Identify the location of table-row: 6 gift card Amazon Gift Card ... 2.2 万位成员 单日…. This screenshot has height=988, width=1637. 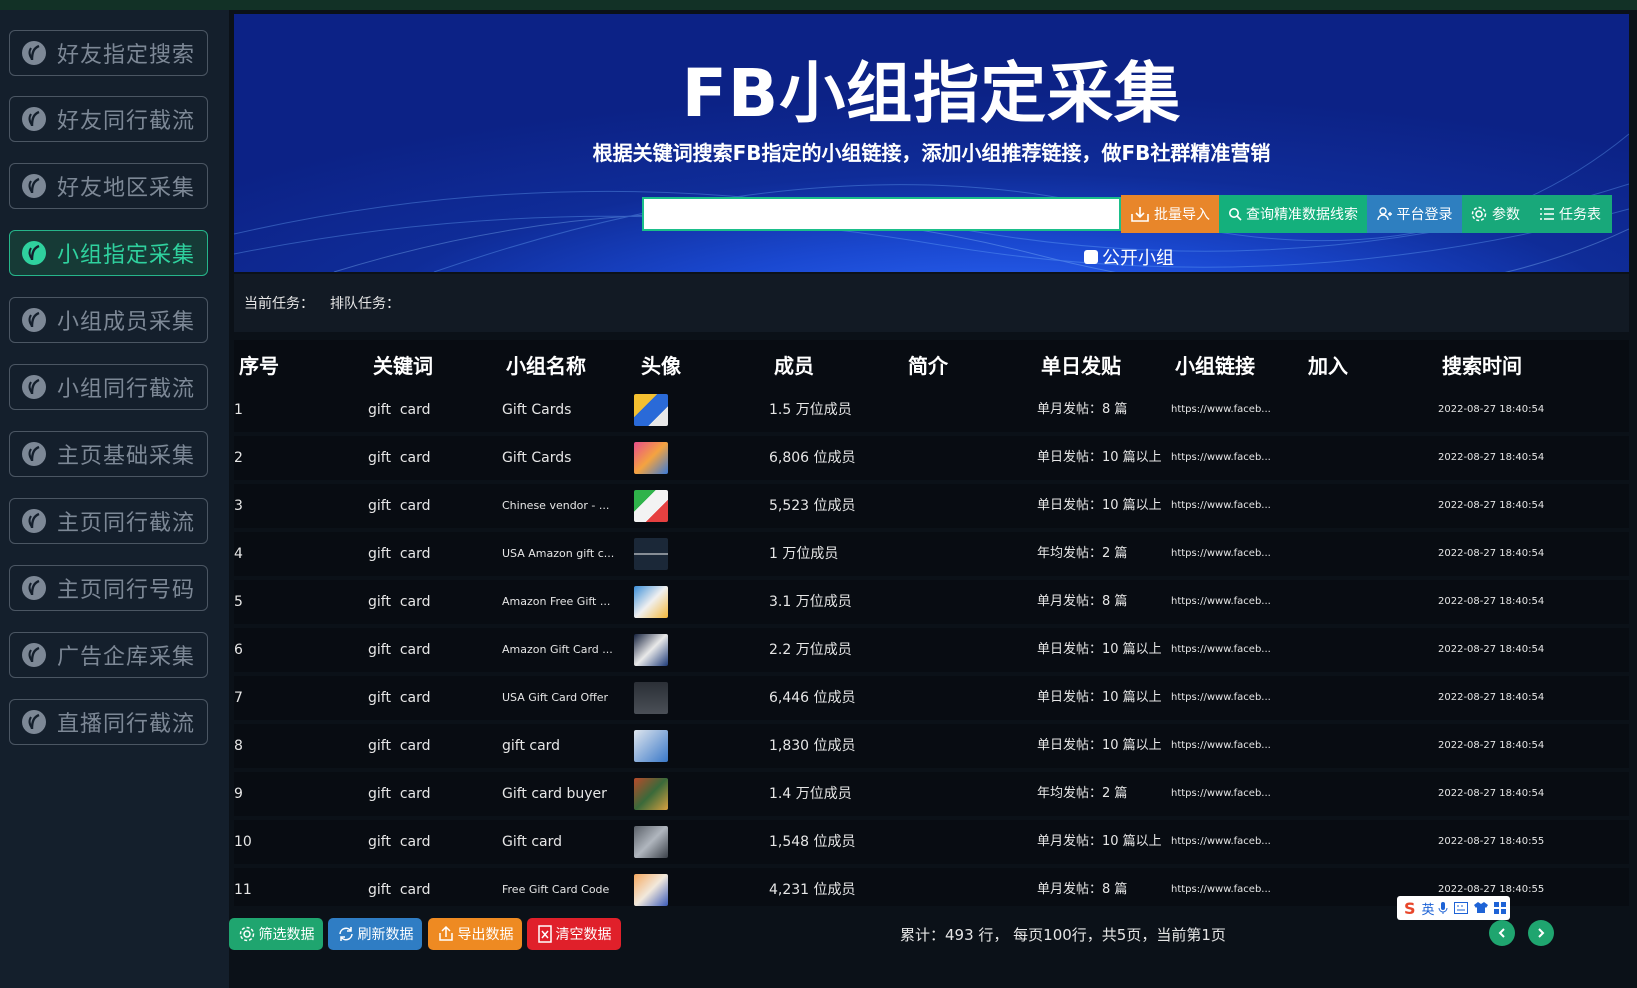
(931, 650).